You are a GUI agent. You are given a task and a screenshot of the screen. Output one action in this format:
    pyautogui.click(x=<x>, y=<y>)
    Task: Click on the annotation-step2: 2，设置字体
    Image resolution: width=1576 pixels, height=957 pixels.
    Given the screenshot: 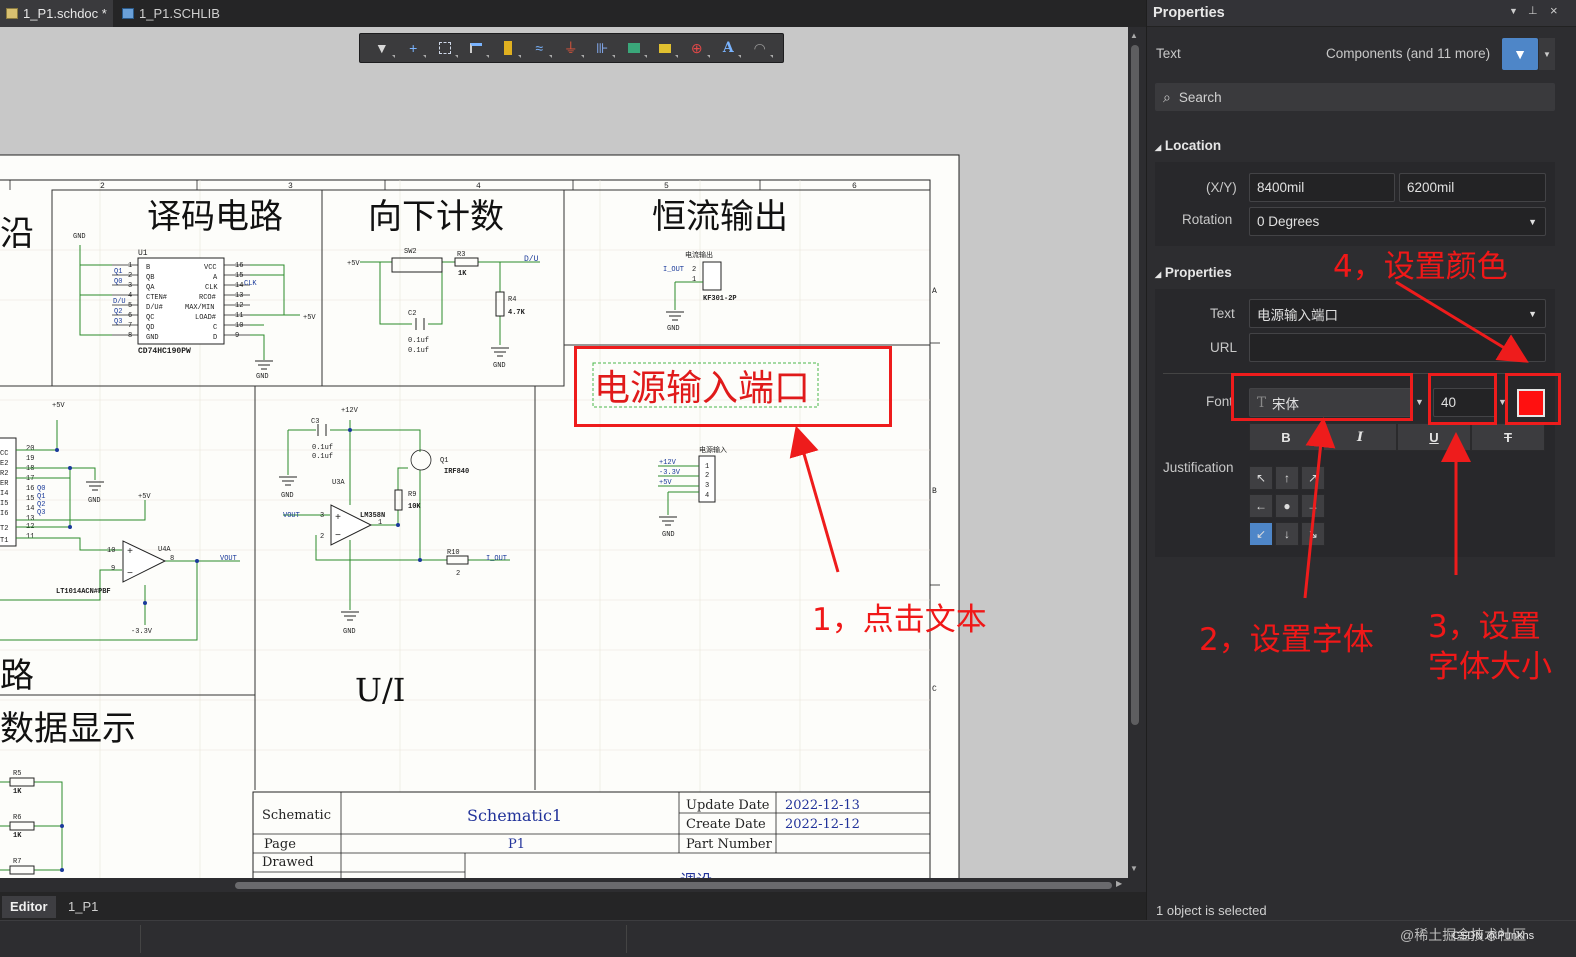 What is the action you would take?
    pyautogui.click(x=1286, y=640)
    